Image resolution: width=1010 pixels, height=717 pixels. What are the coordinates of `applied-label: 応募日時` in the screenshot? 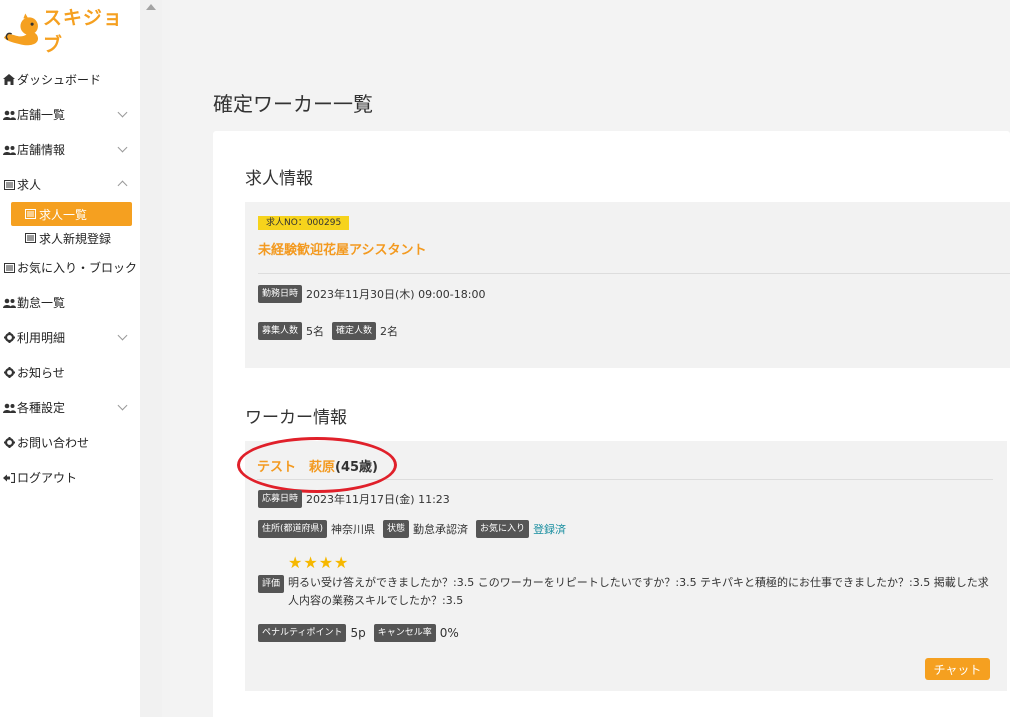 It's located at (280, 499).